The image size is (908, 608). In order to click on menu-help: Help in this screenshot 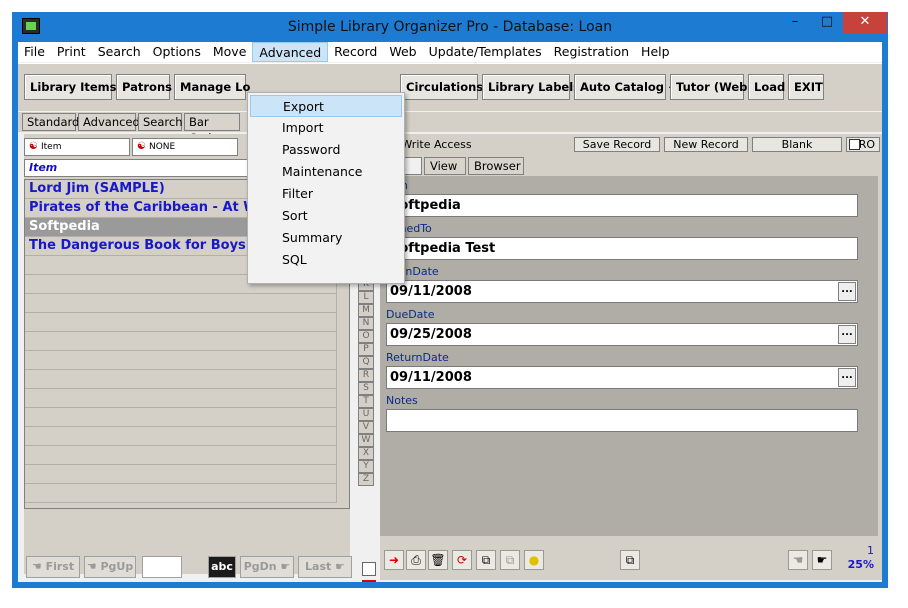, I will do `click(655, 52)`.